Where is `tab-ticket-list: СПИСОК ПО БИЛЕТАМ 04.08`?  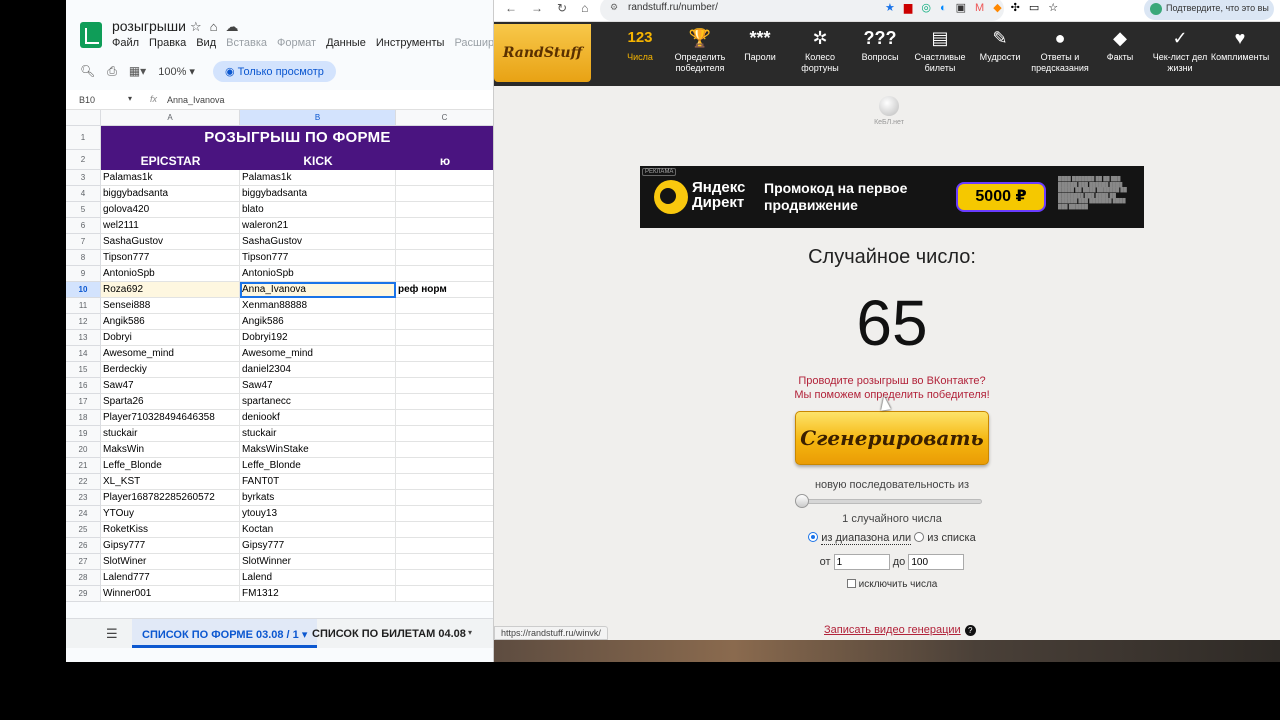 tab-ticket-list: СПИСОК ПО БИЛЕТАМ 04.08 is located at coordinates (389, 634).